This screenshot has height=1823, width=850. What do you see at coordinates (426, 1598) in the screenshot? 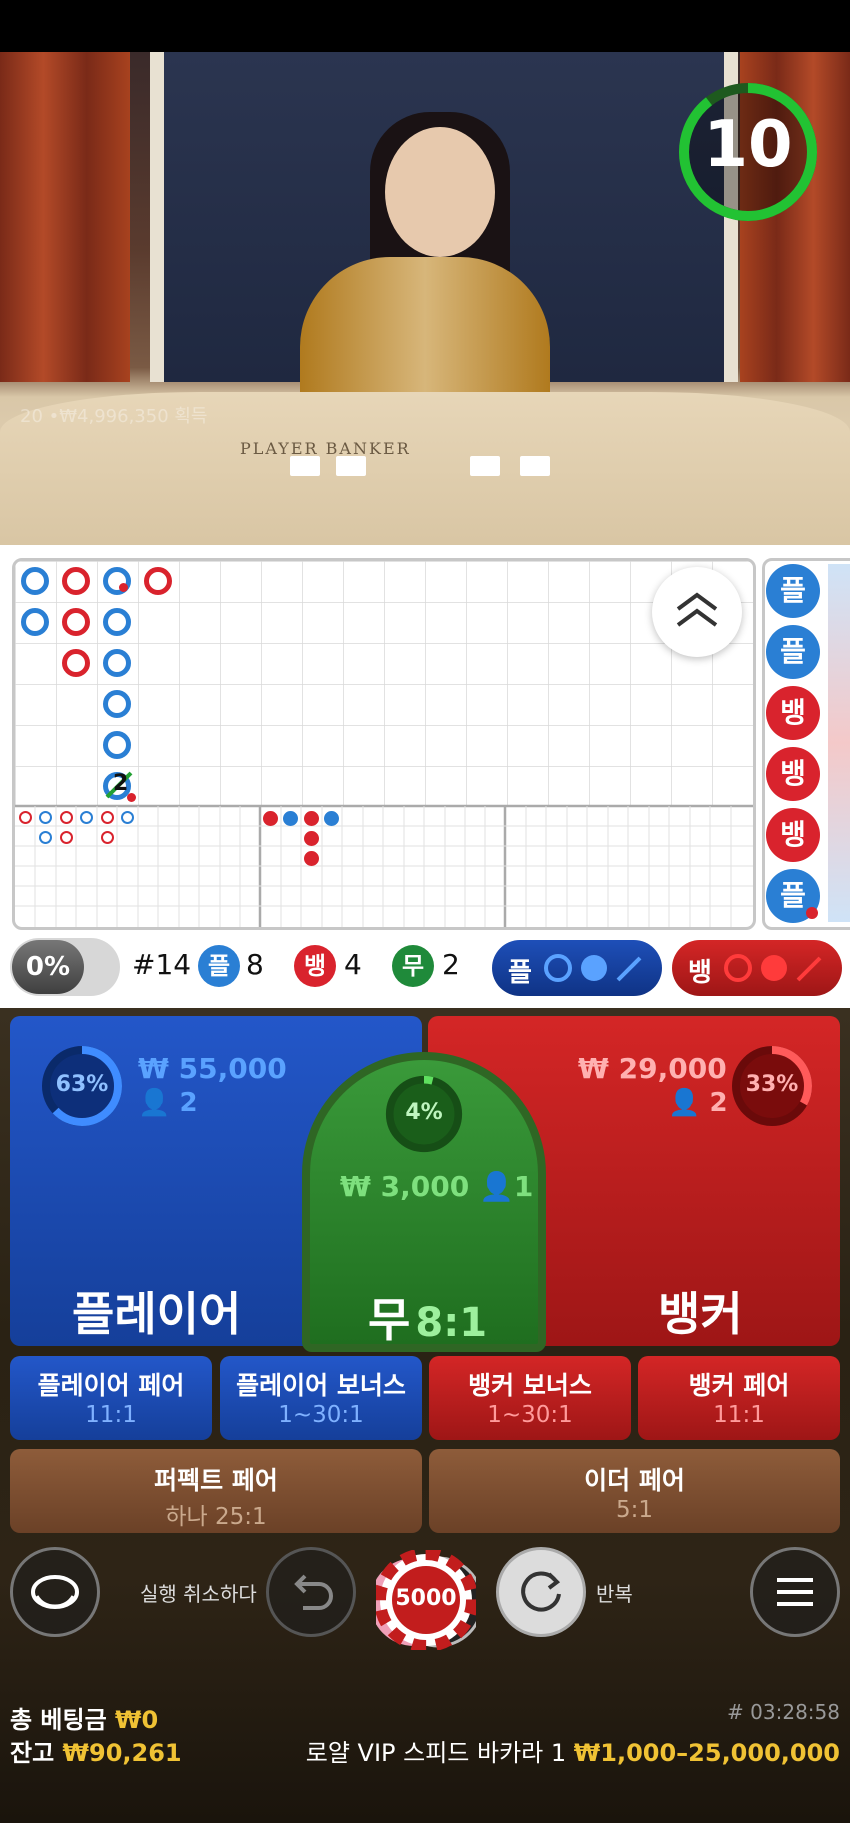
I see `chip-value: 5000` at bounding box center [426, 1598].